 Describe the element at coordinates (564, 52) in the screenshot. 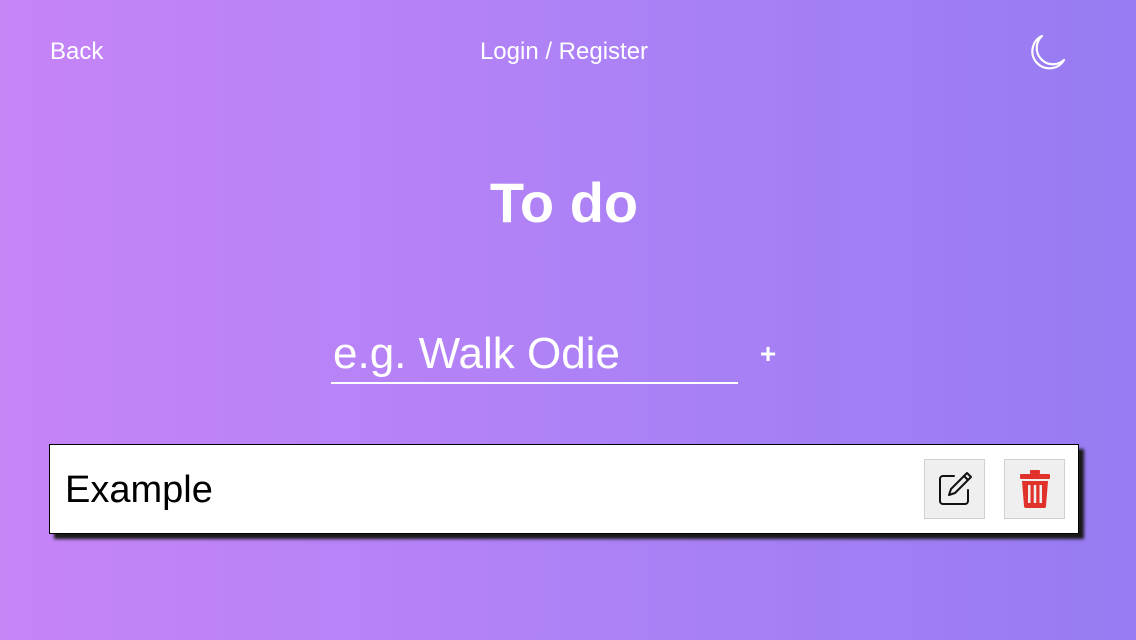

I see `login-register-link: Login / Register` at that location.